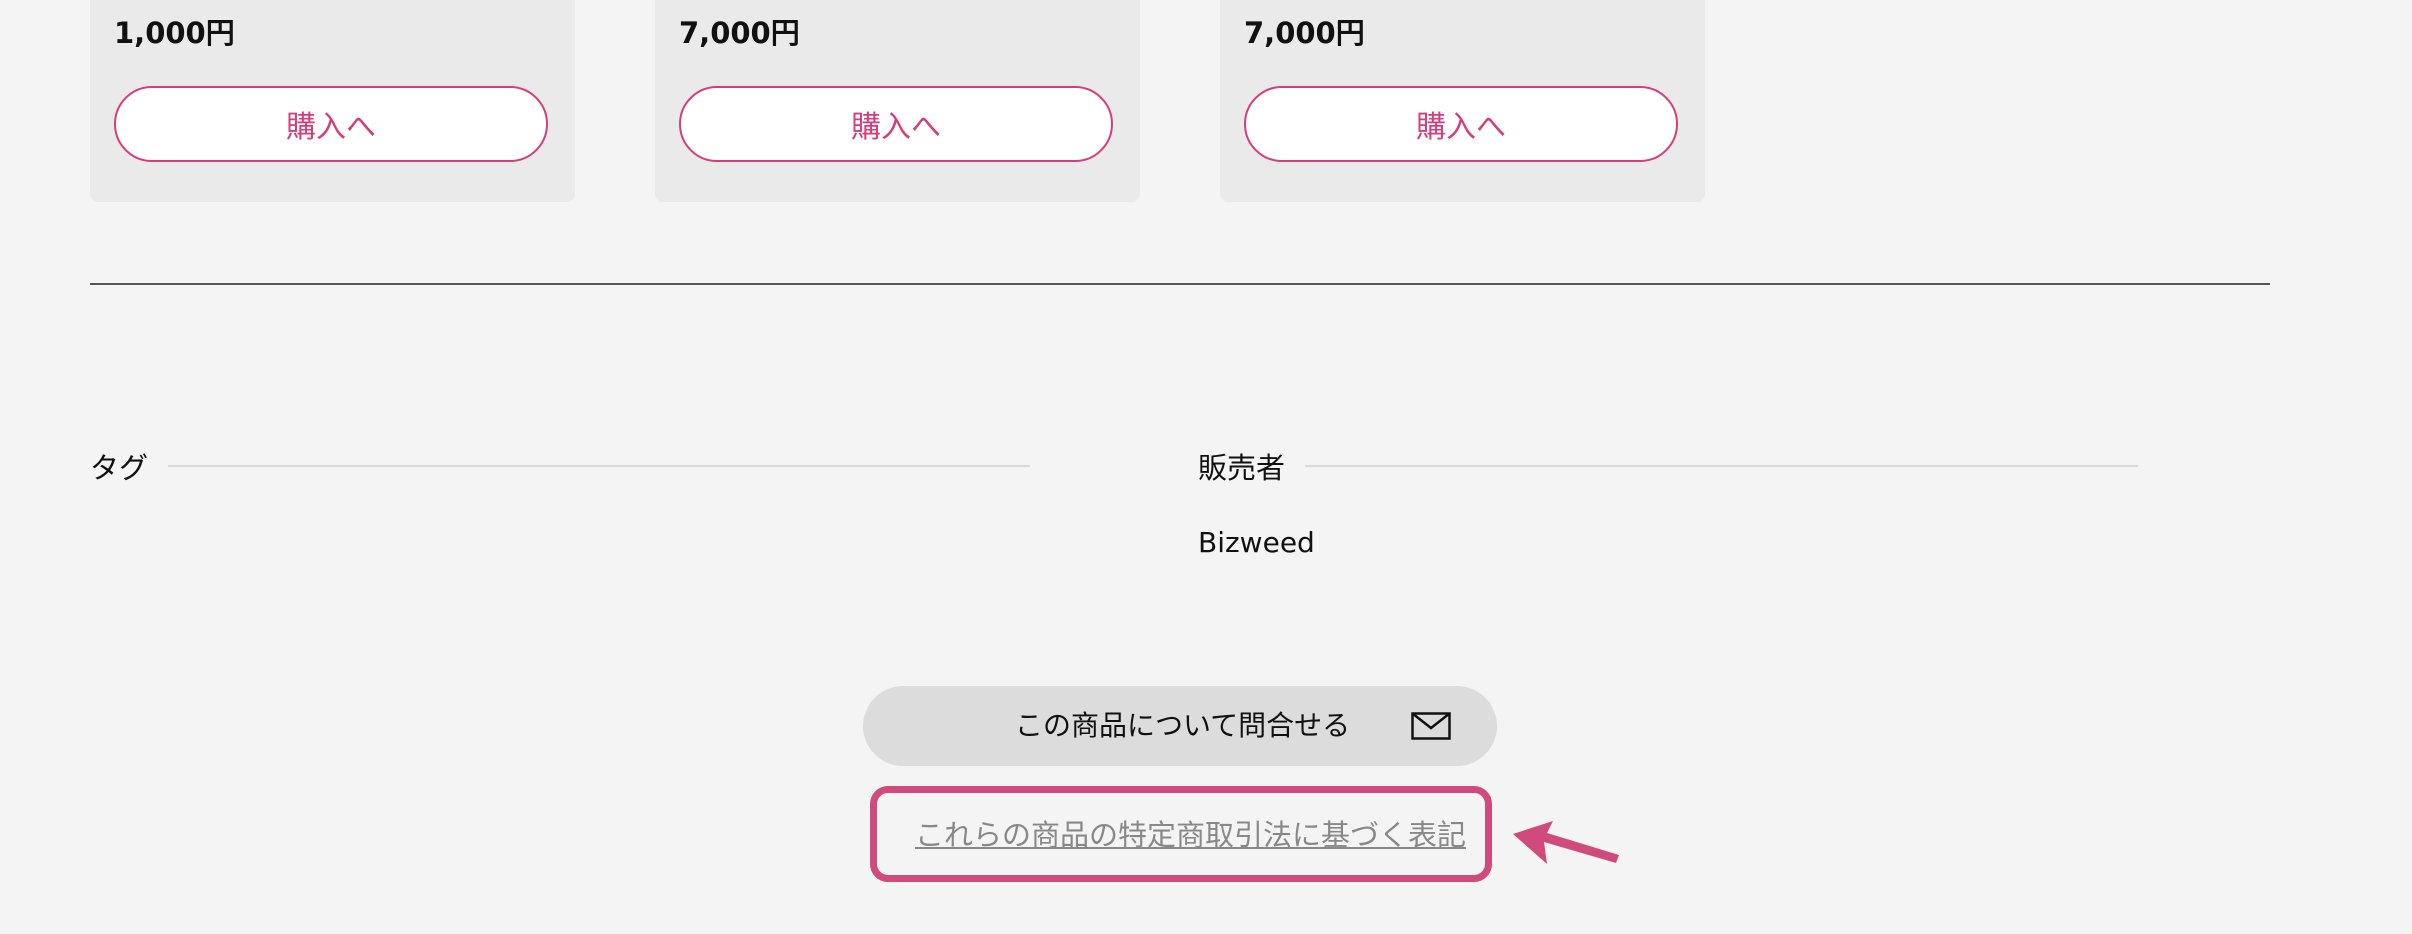 The width and height of the screenshot is (2412, 934). Describe the element at coordinates (1242, 468) in the screenshot. I see `seller-heading-label: 販売者` at that location.